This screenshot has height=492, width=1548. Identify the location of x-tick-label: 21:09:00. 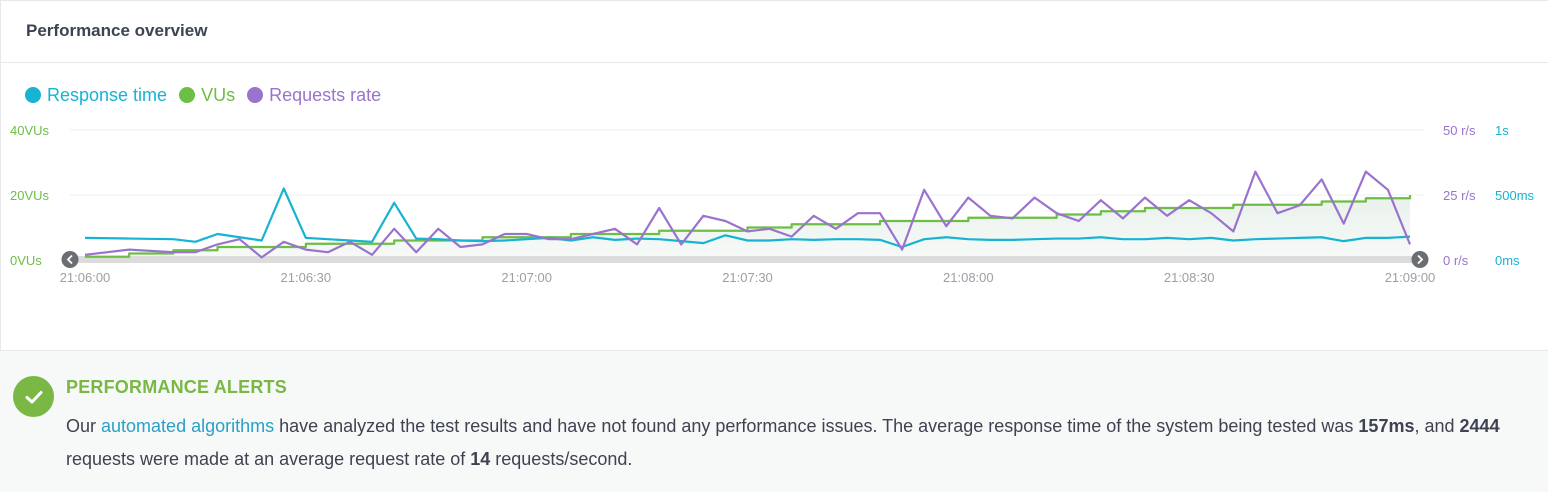
(1410, 277).